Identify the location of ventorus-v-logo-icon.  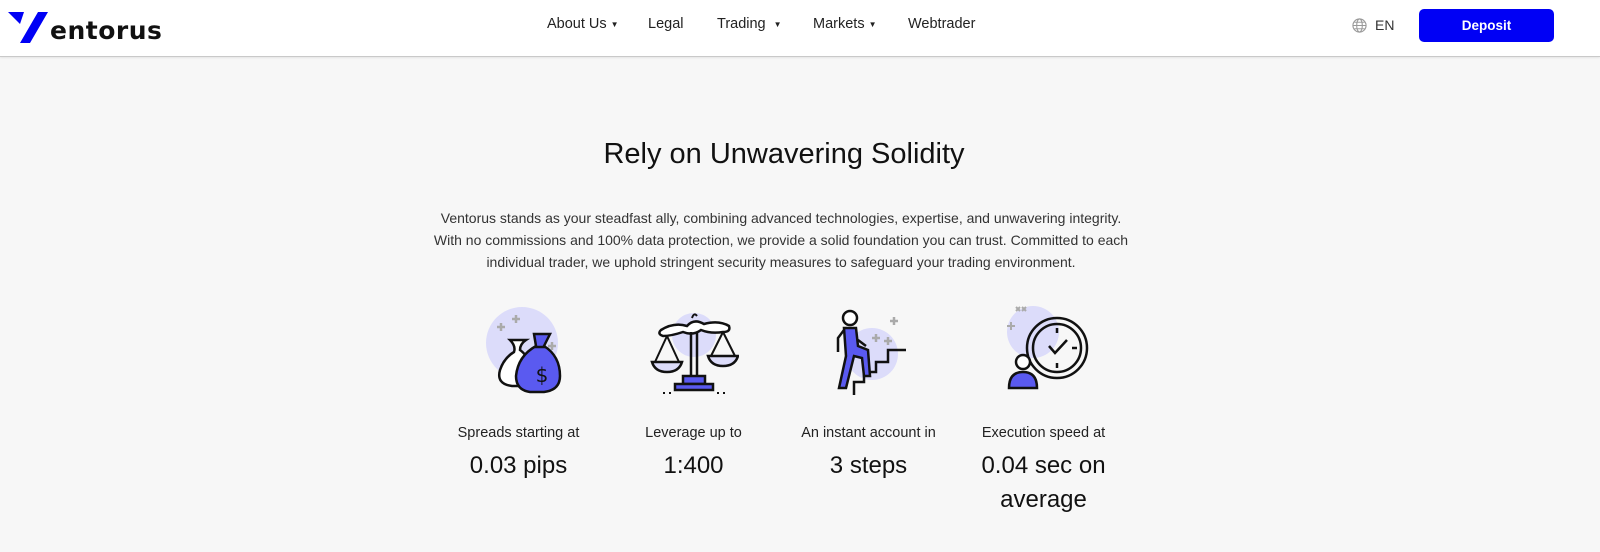
(28, 27).